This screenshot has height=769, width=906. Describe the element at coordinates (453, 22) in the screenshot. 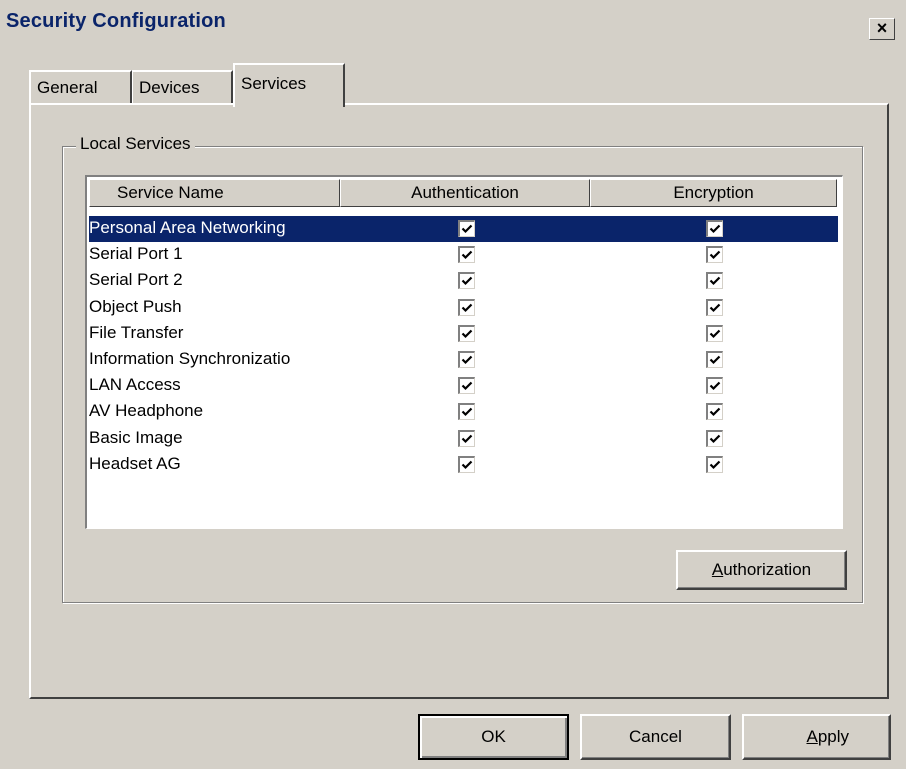

I see `title-bar: Security Configuration ×` at that location.